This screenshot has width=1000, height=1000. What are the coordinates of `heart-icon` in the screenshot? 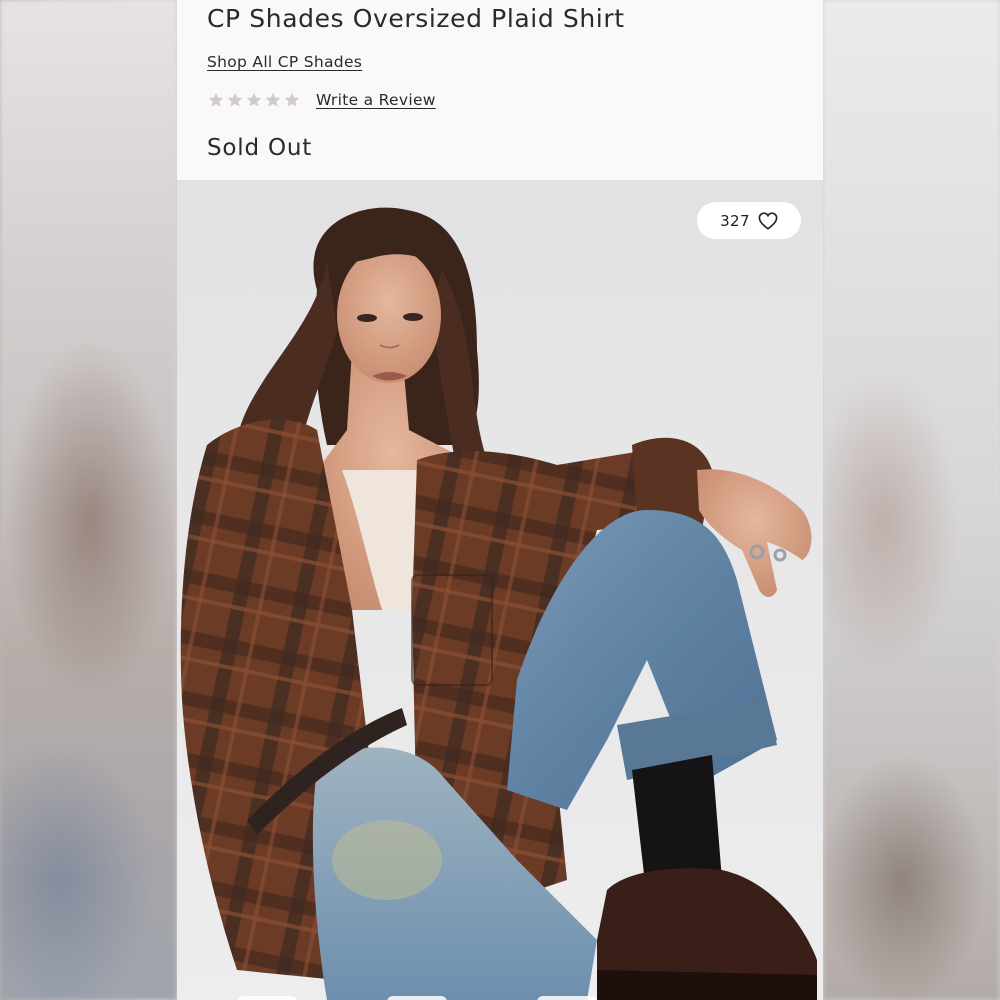 It's located at (768, 220).